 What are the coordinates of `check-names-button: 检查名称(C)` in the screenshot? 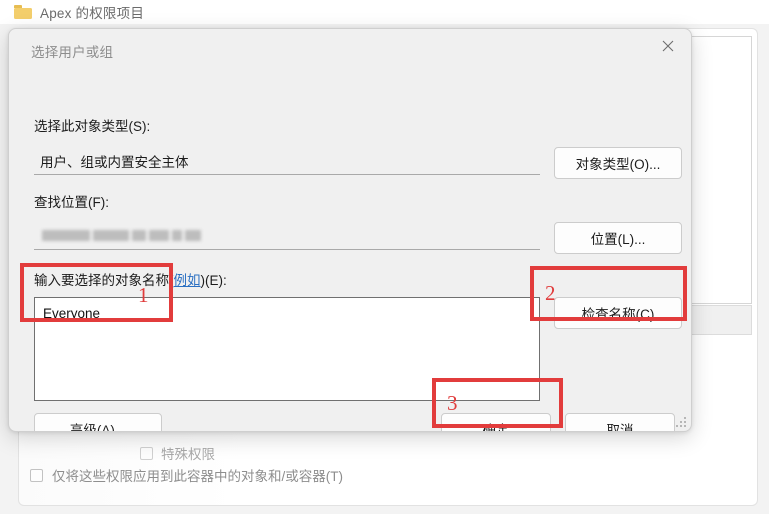 It's located at (618, 313).